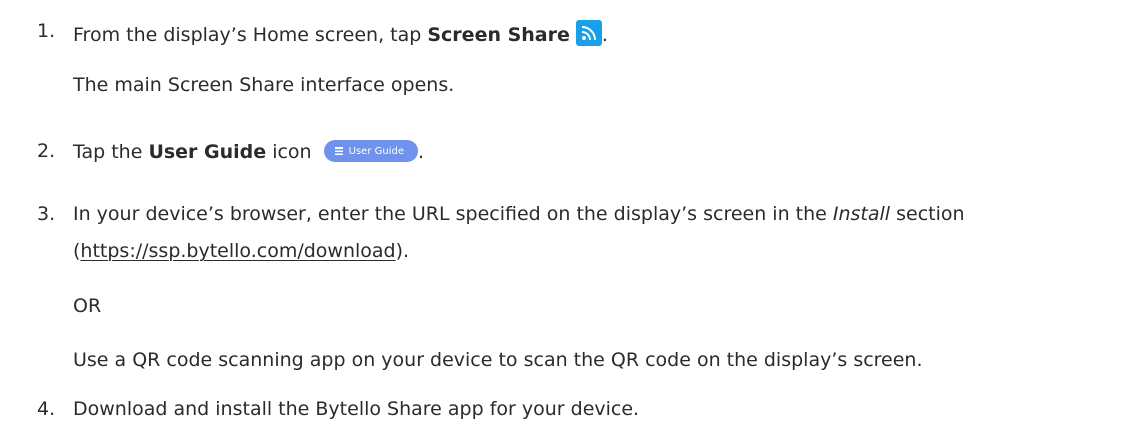  Describe the element at coordinates (87, 306) in the screenshot. I see `or-separator: OR` at that location.